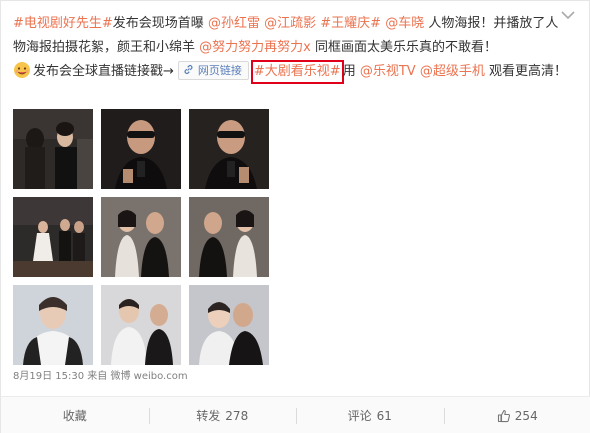  What do you see at coordinates (208, 416) in the screenshot?
I see `repost-label: 转发` at bounding box center [208, 416].